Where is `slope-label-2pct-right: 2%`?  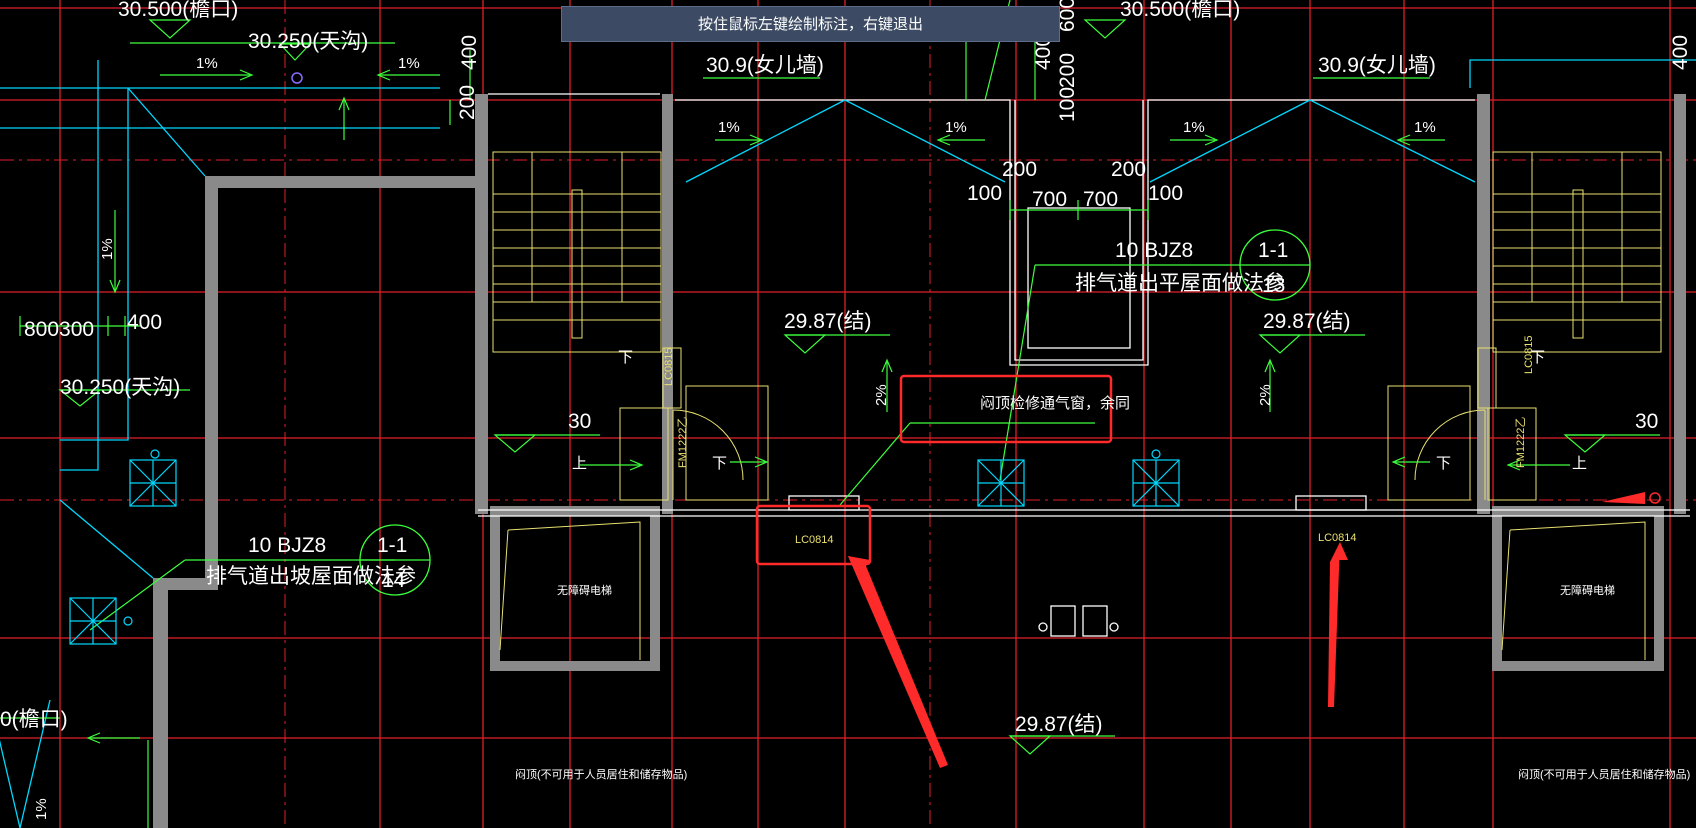 slope-label-2pct-right: 2% is located at coordinates (1265, 395).